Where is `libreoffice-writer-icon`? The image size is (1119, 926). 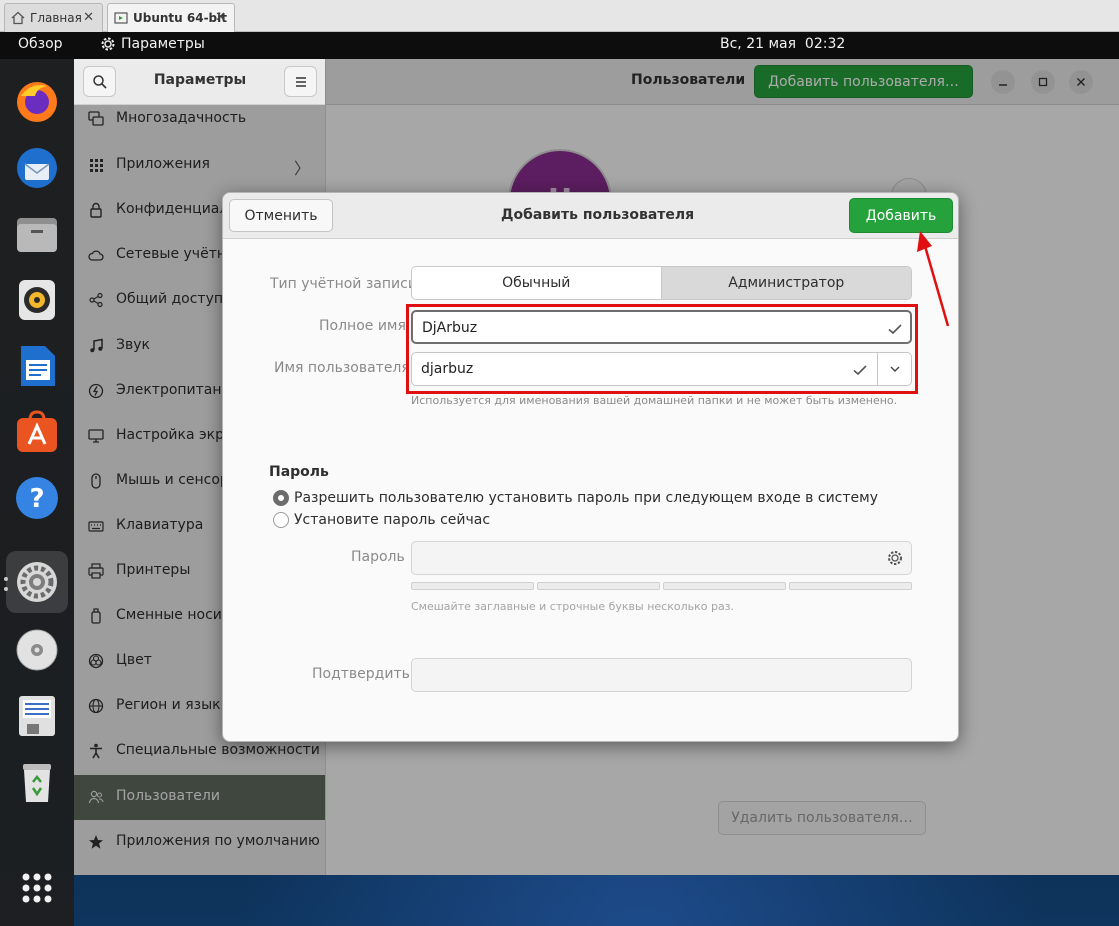
libreoffice-writer-icon is located at coordinates (38, 366).